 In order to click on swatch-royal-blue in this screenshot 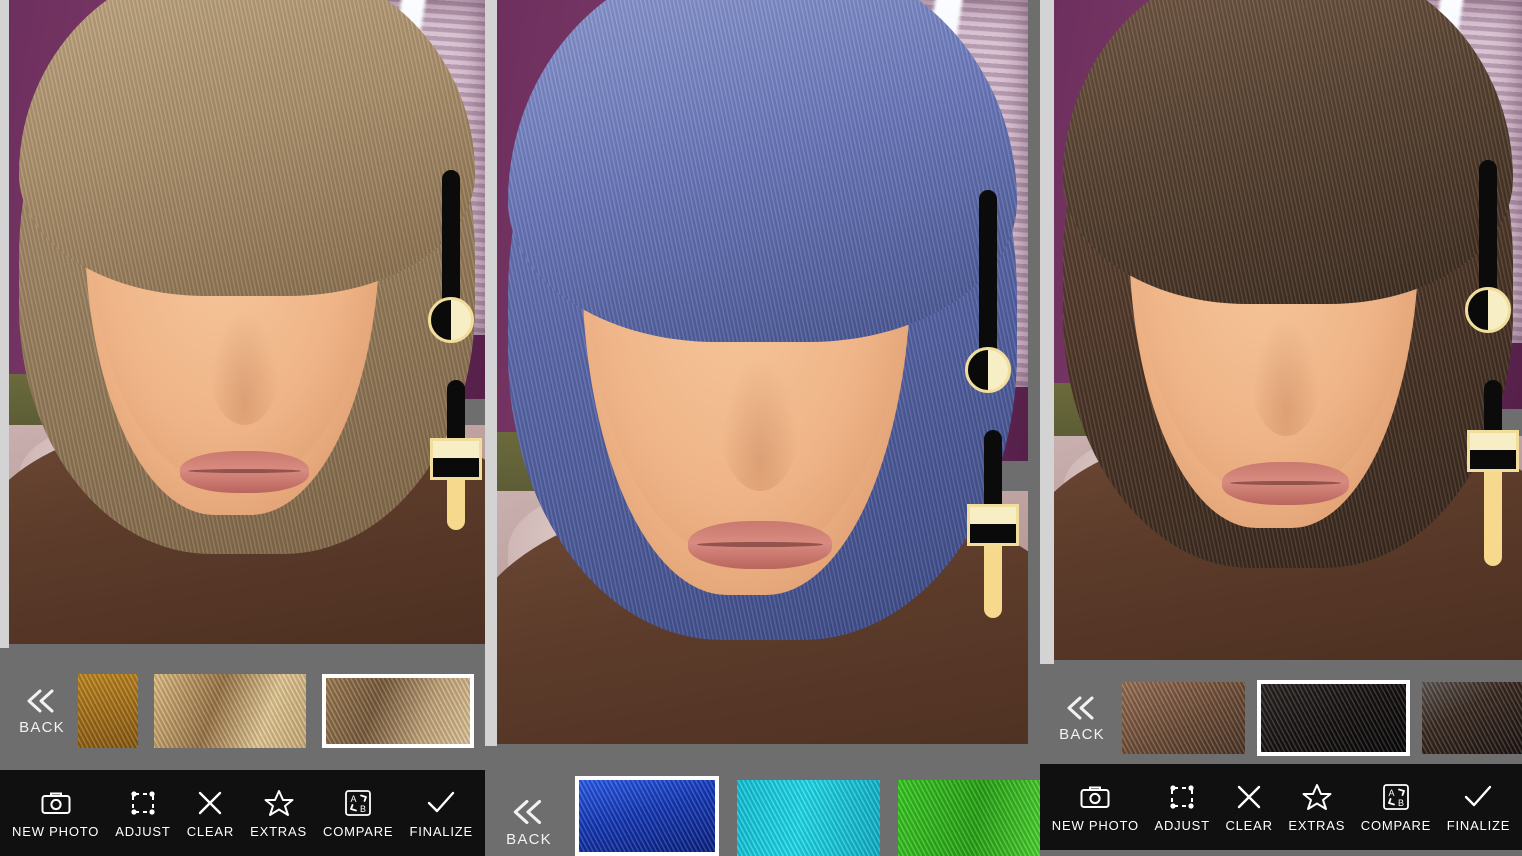, I will do `click(647, 816)`.